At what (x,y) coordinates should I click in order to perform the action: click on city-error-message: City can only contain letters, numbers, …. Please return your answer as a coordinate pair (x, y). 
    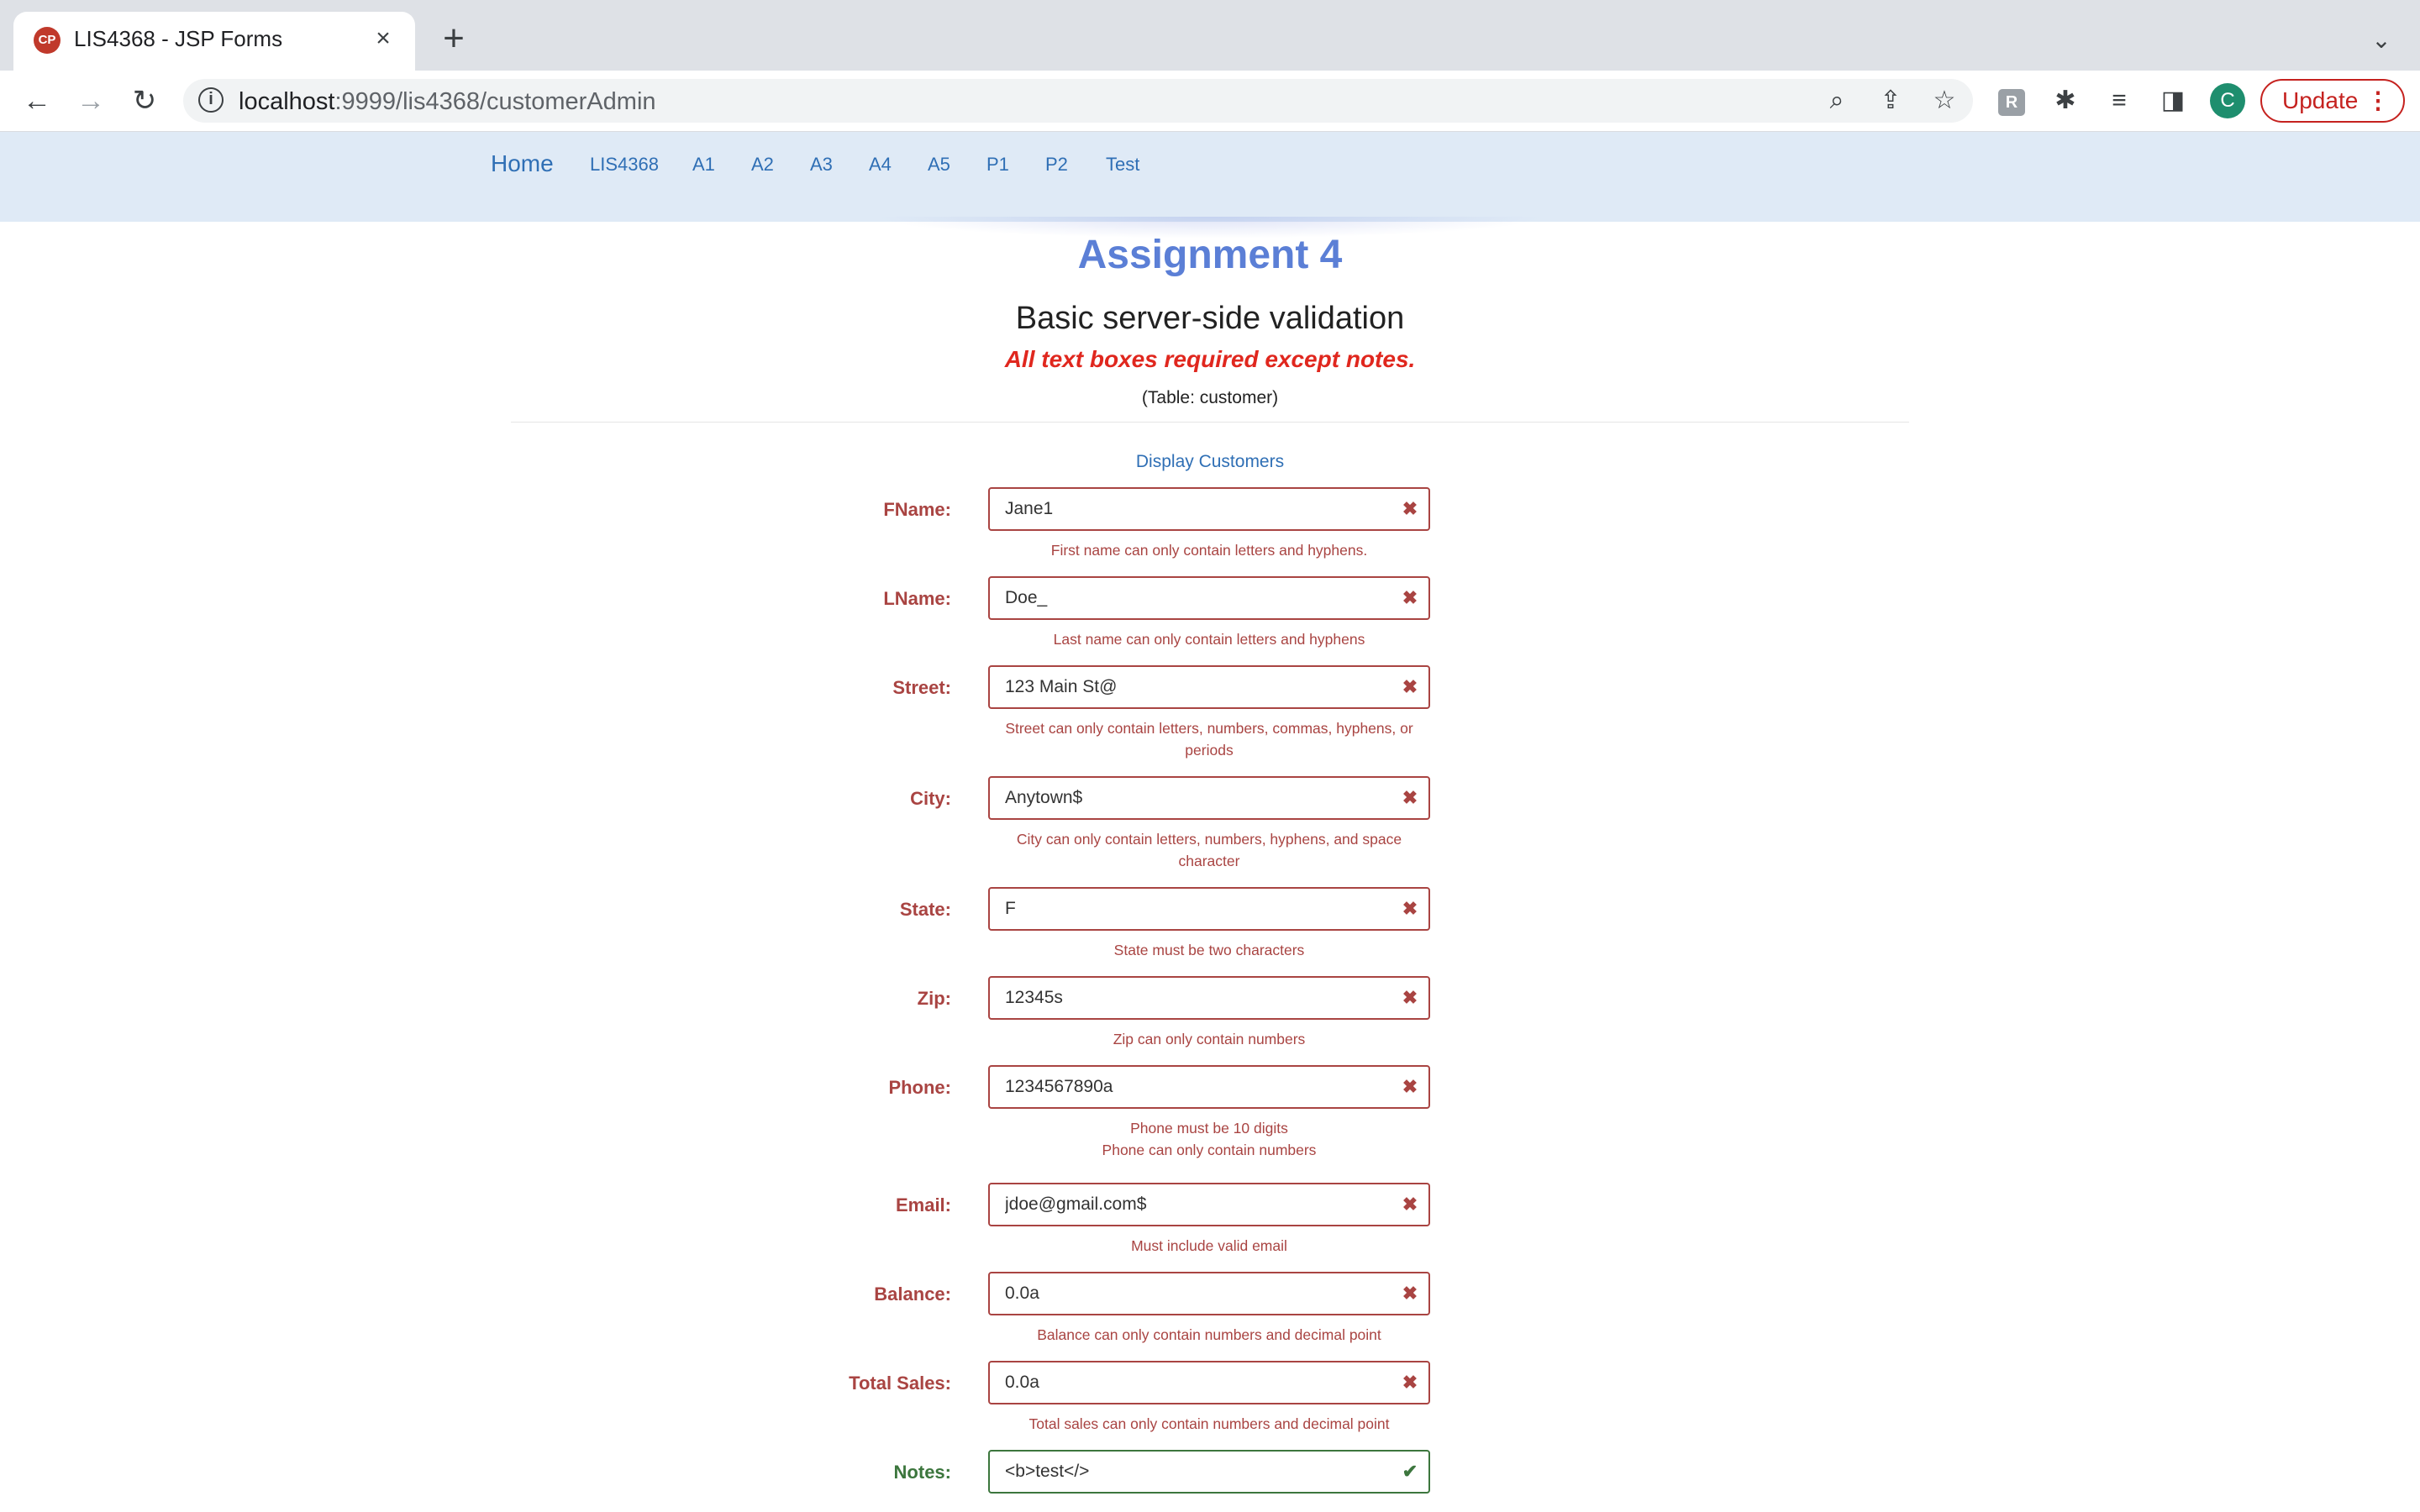
    Looking at the image, I should click on (1209, 839).